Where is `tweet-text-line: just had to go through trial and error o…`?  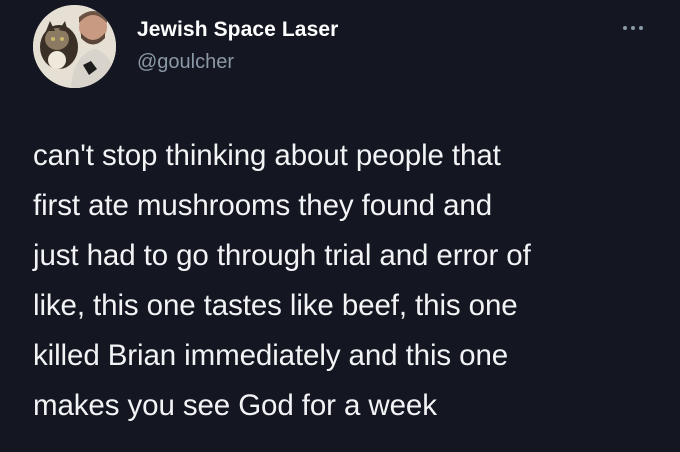 tweet-text-line: just had to go through trial and error o… is located at coordinates (282, 255).